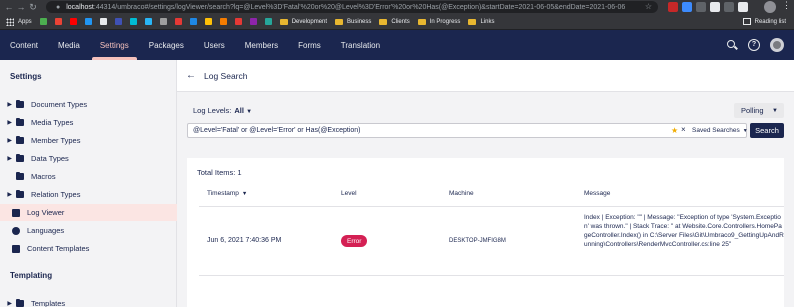 This screenshot has height=307, width=794. I want to click on search-icon, so click(732, 45).